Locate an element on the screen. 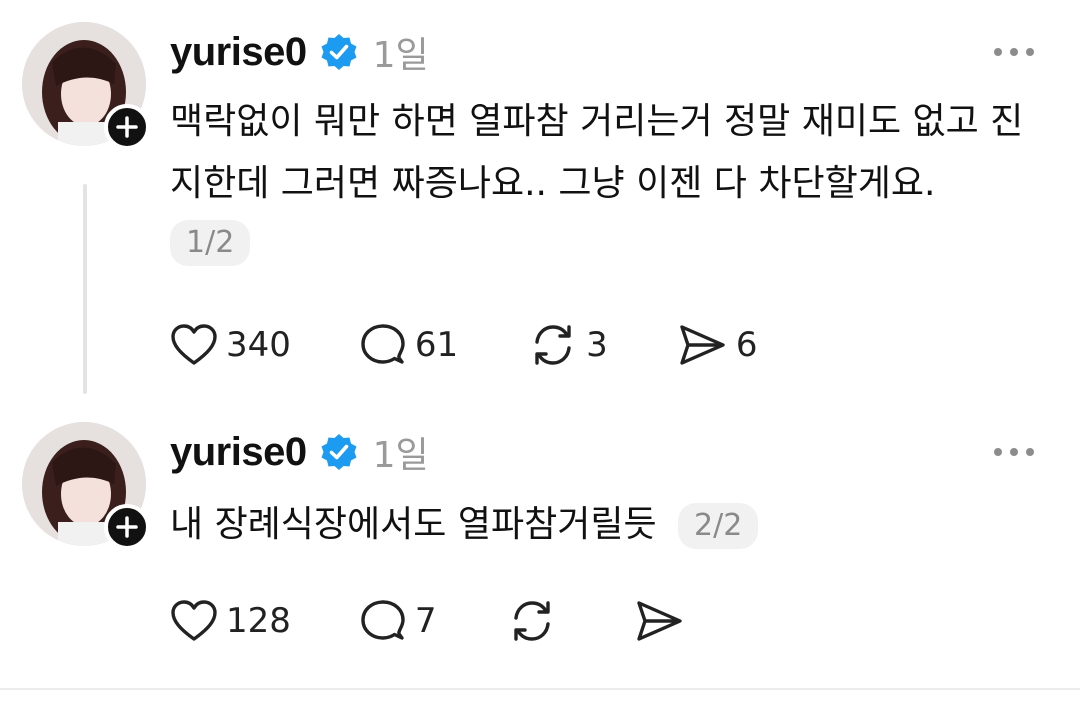 This screenshot has width=1080, height=714. like-button: 128 is located at coordinates (230, 621).